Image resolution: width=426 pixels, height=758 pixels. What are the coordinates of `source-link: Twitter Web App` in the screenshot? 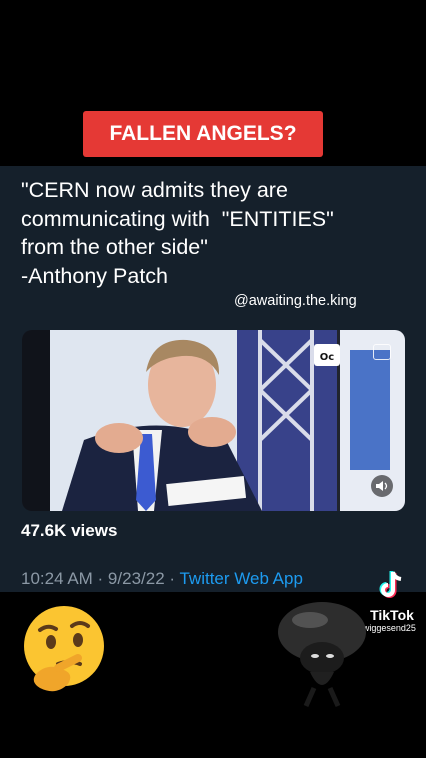 It's located at (240, 578).